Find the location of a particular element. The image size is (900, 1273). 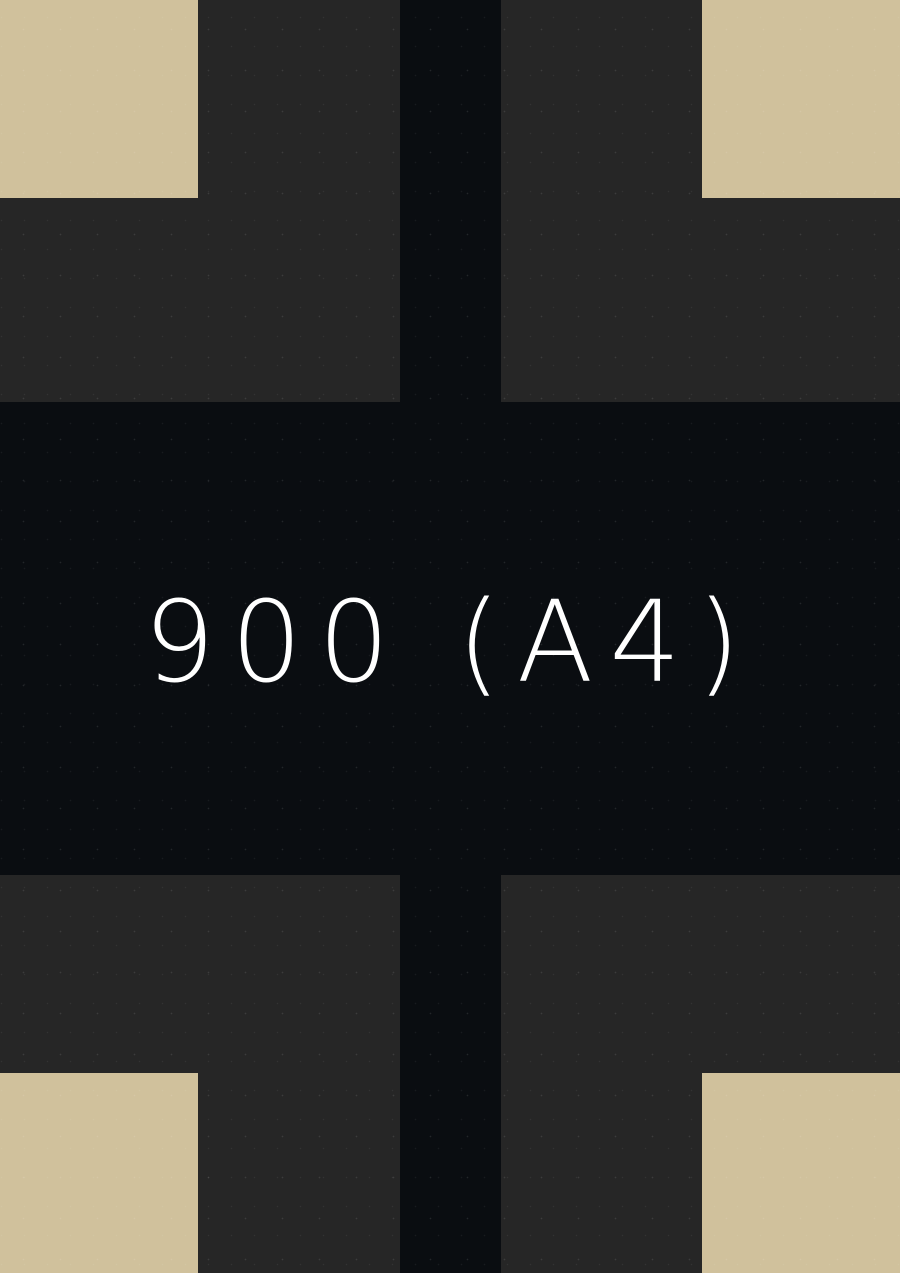

format-label: 900 (A4) is located at coordinates (450, 643).